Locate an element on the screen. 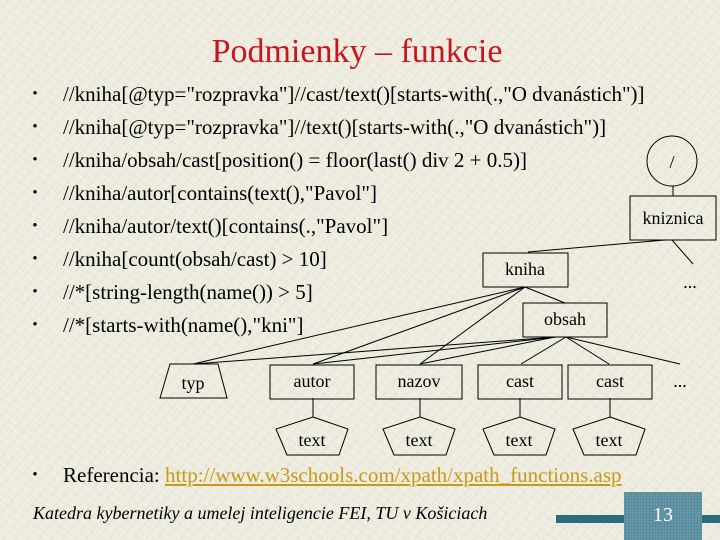  edge-obsah-cast1 is located at coordinates (543, 350).